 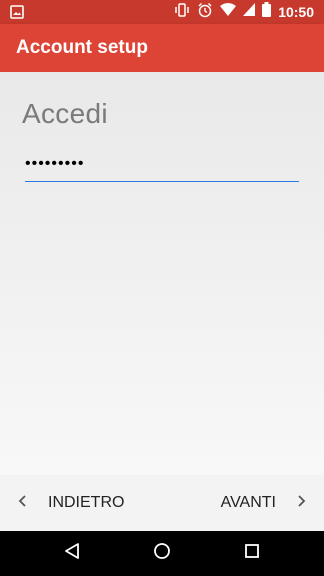 What do you see at coordinates (249, 12) in the screenshot?
I see `signal-icon` at bounding box center [249, 12].